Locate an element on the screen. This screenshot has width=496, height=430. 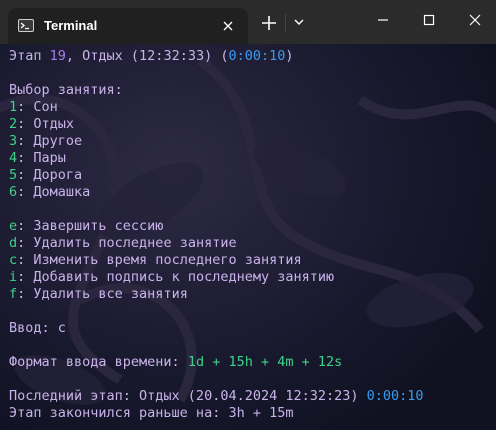
title-bar: Terminal is located at coordinates (248, 22).